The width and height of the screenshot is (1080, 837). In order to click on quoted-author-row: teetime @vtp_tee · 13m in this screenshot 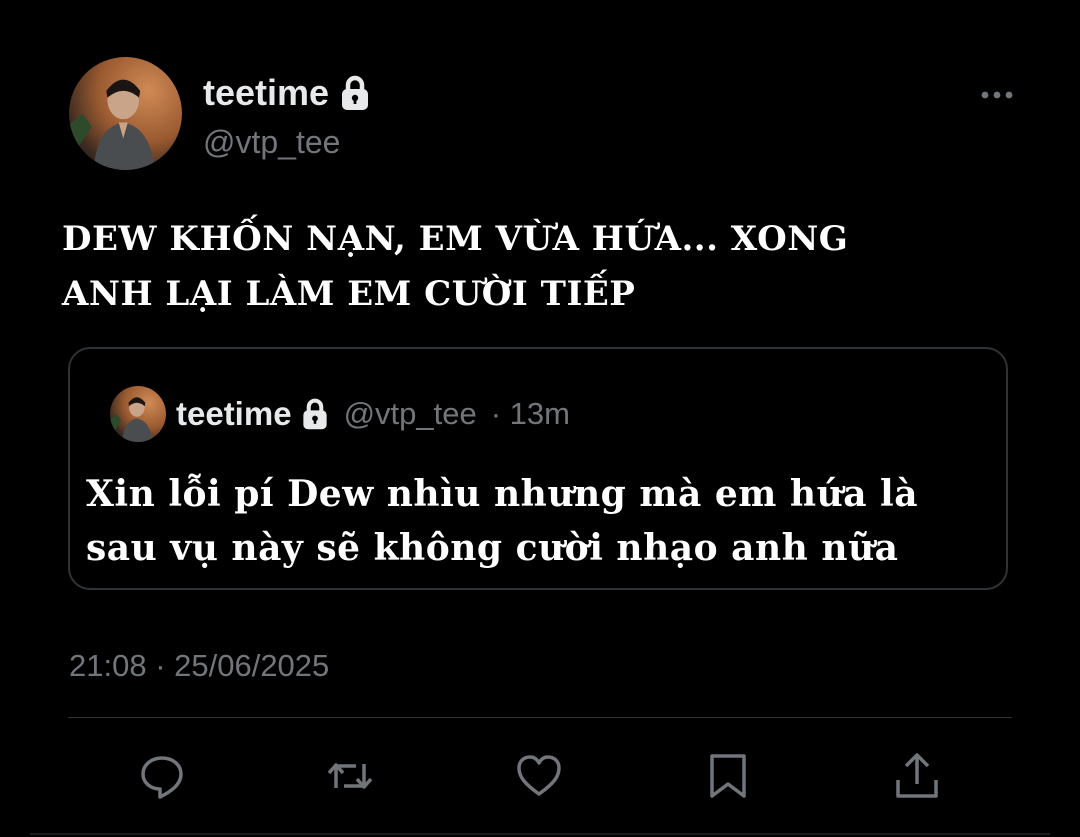, I will do `click(373, 414)`.